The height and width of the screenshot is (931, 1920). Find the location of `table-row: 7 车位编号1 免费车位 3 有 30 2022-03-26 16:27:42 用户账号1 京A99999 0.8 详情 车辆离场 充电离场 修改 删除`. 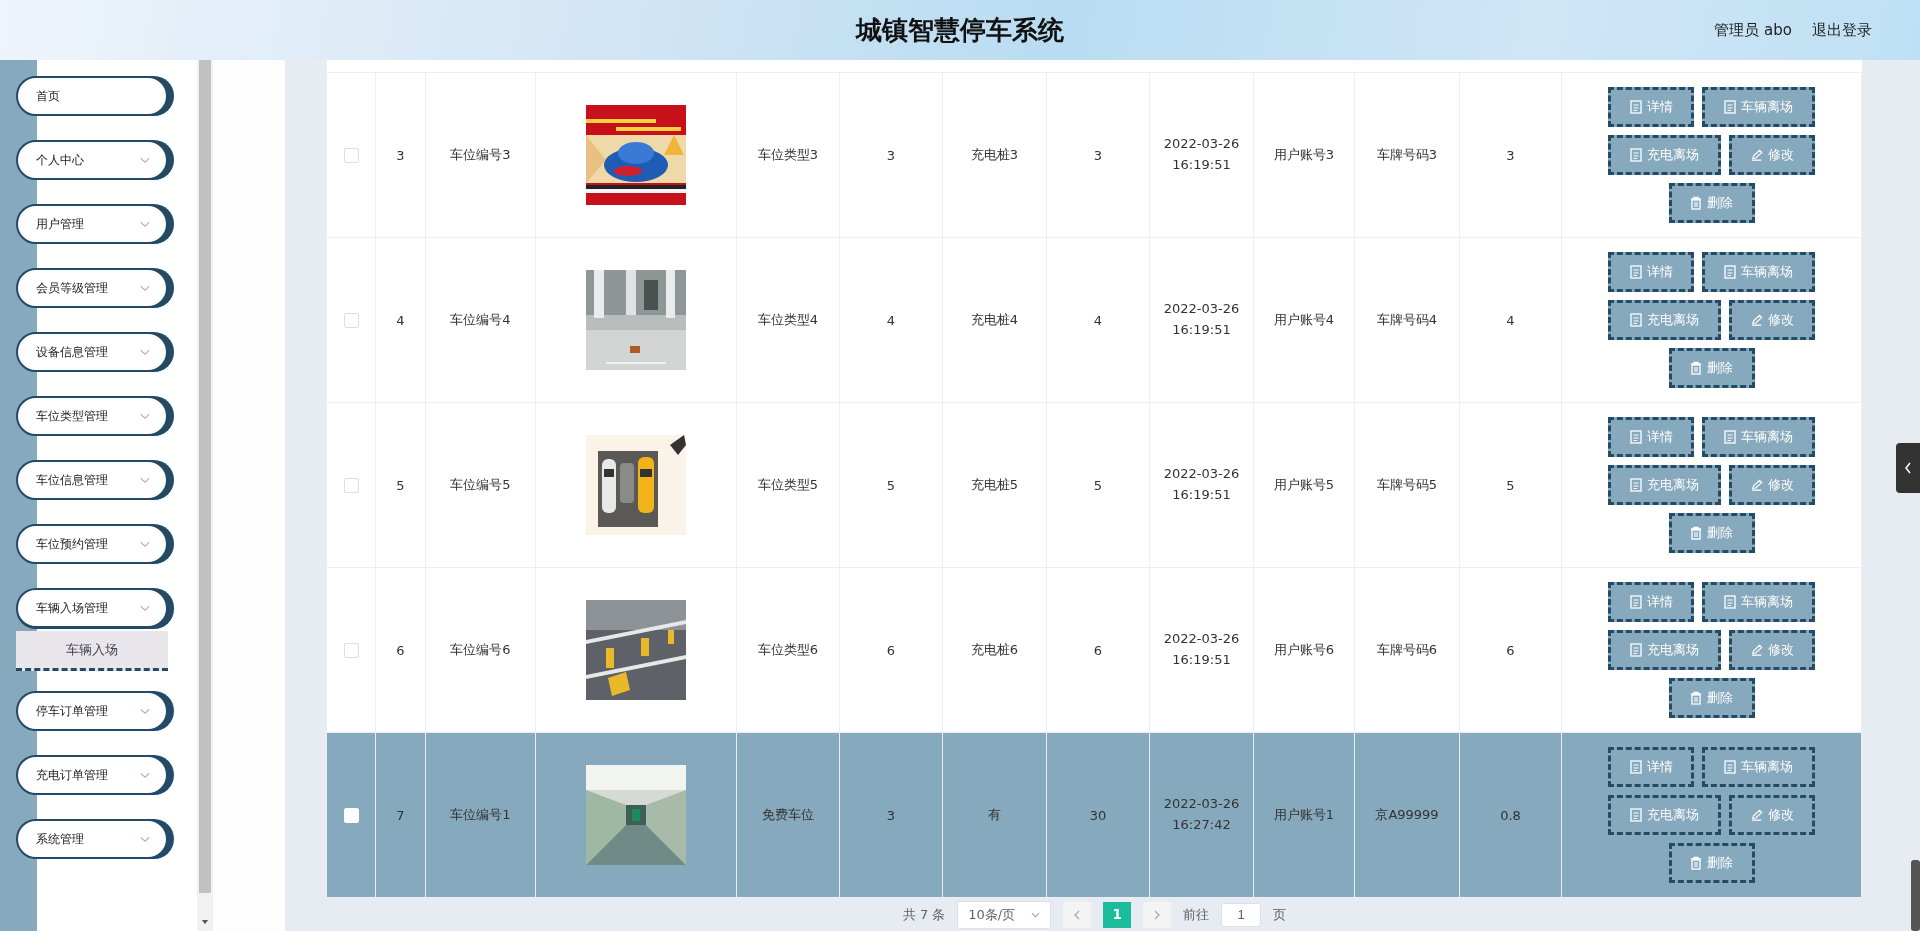

table-row: 7 车位编号1 免费车位 3 有 30 2022-03-26 16:27:42 用户账号1 京A99999 0.8 详情 车辆离场 充电离场 修改 删除 is located at coordinates (1094, 815).